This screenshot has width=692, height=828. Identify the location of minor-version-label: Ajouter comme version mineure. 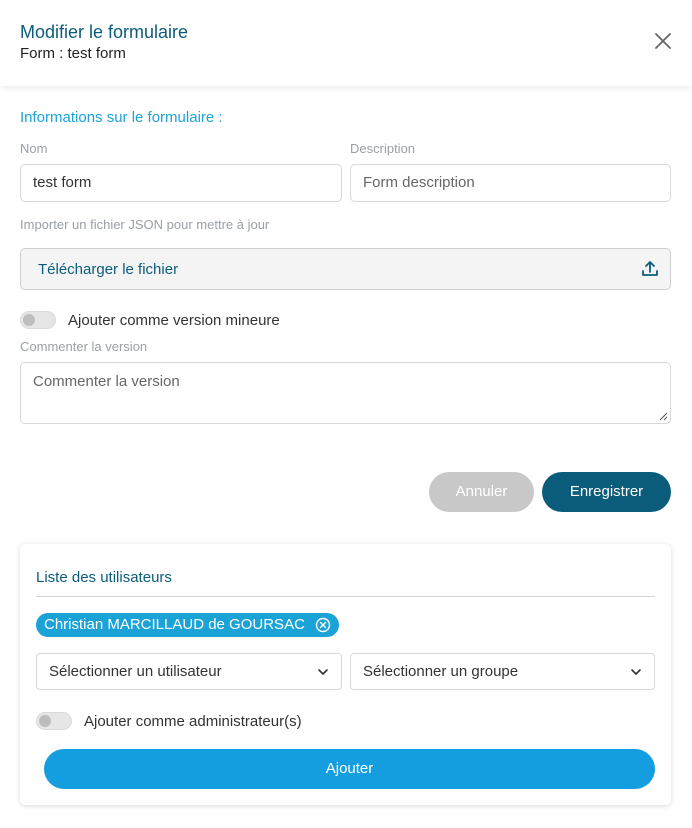
(174, 320).